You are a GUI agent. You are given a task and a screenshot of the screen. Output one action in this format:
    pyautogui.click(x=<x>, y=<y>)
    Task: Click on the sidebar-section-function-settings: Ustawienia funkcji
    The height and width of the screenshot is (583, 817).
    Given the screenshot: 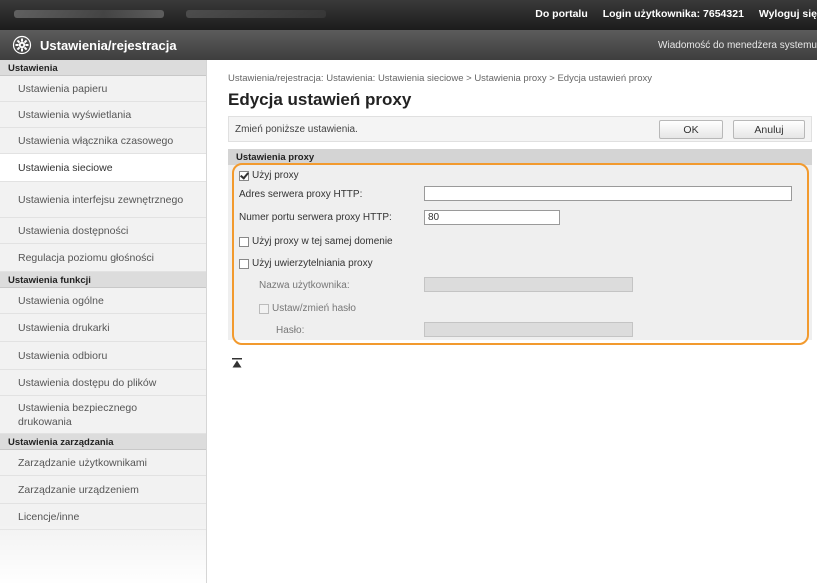 What is the action you would take?
    pyautogui.click(x=103, y=280)
    